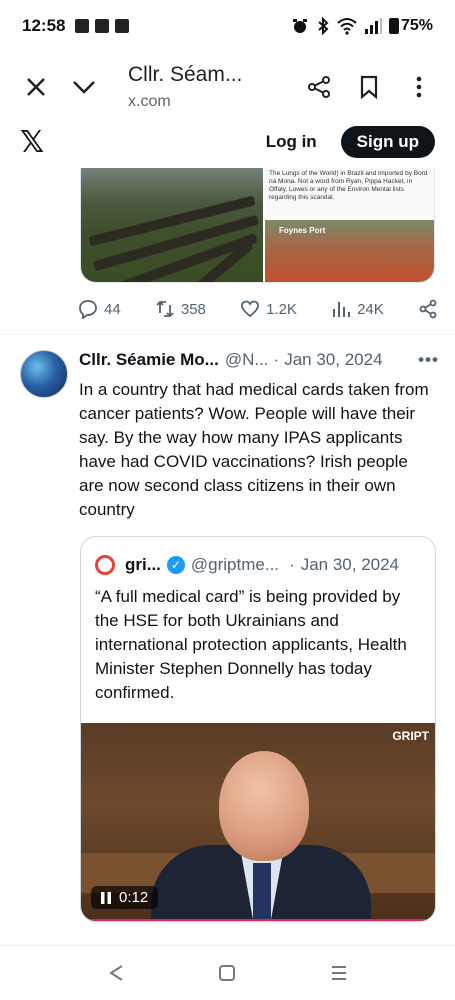 The height and width of the screenshot is (1000, 455). I want to click on page-url: x.com, so click(149, 101).